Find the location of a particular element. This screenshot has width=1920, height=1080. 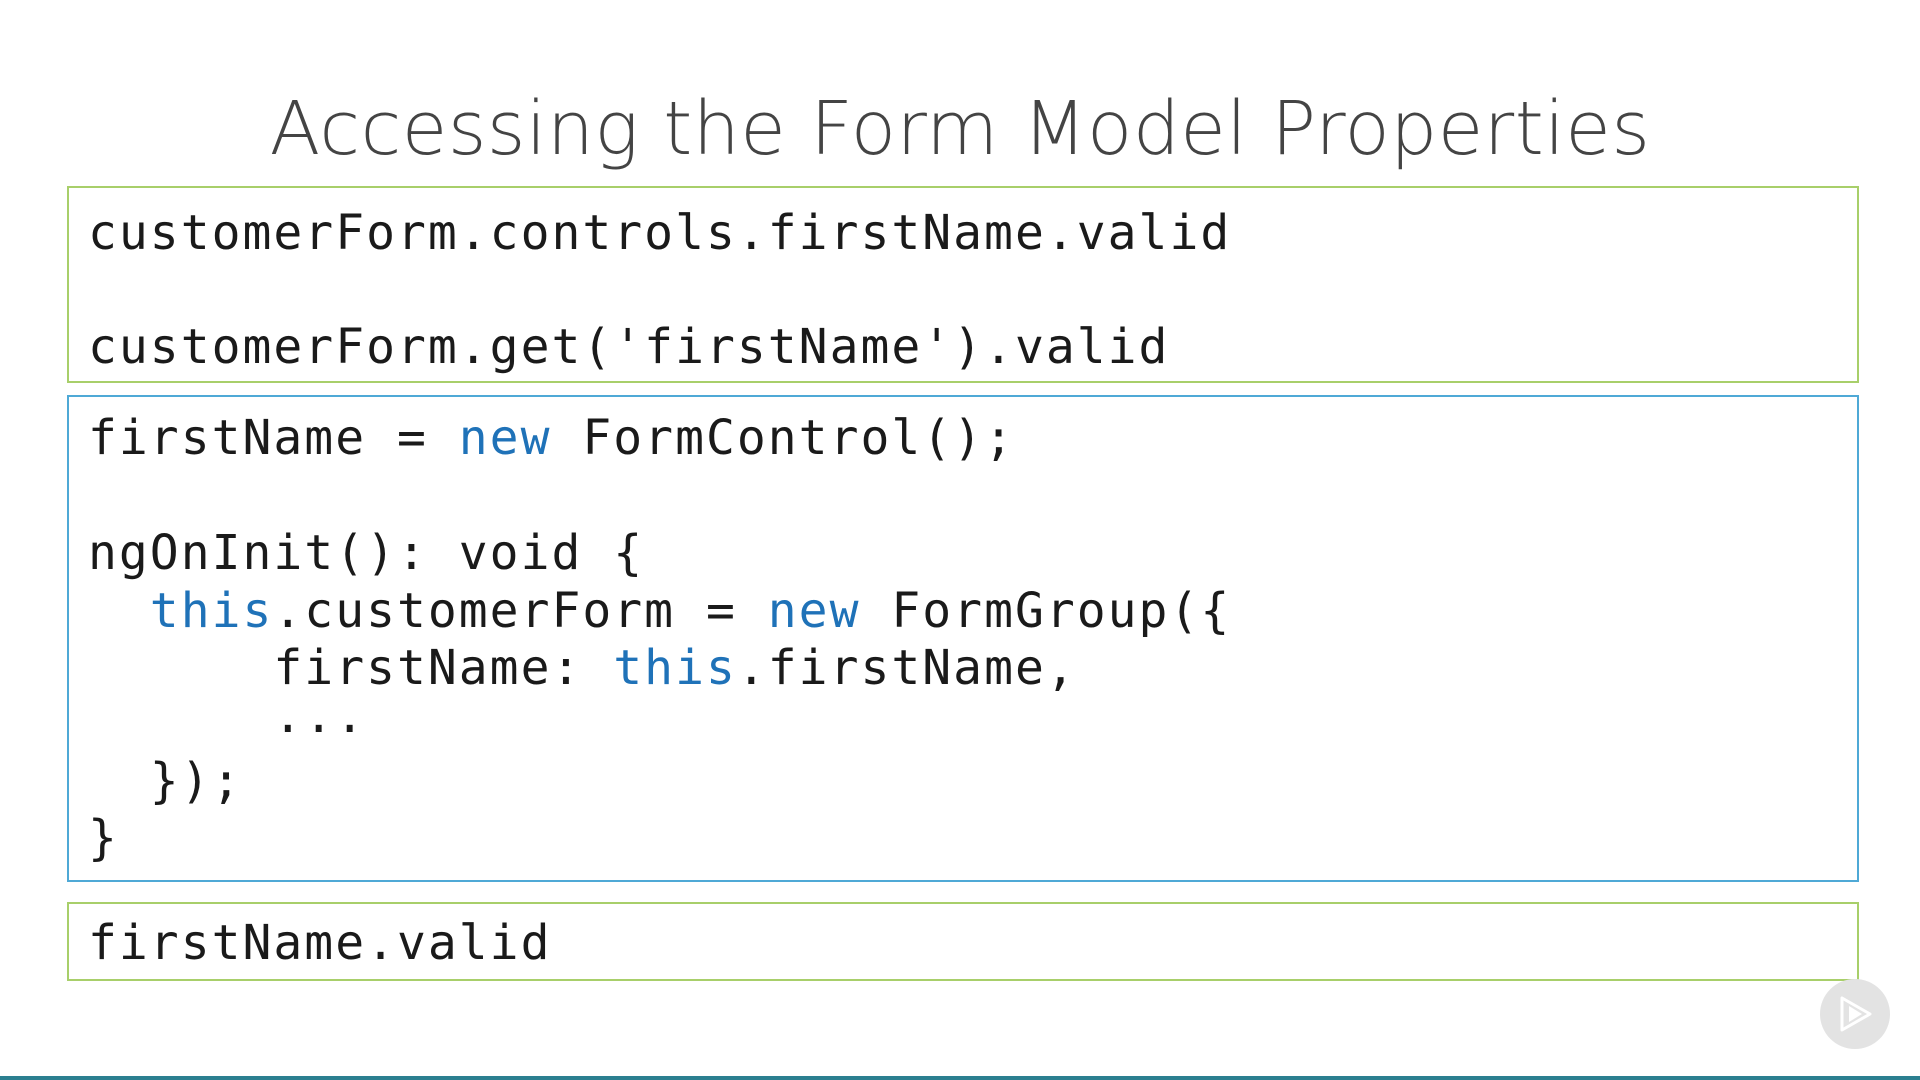

play-button is located at coordinates (1855, 1014).